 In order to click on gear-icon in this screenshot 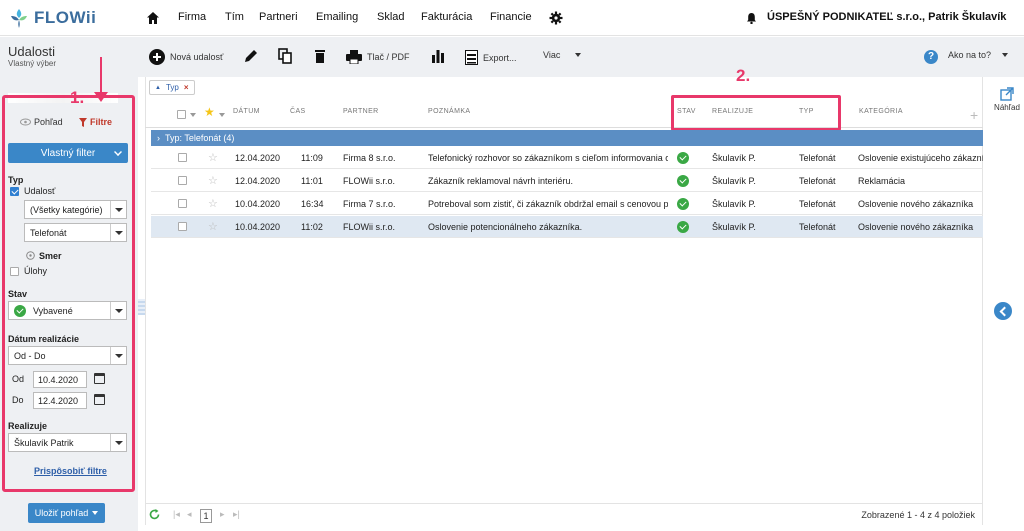, I will do `click(556, 18)`.